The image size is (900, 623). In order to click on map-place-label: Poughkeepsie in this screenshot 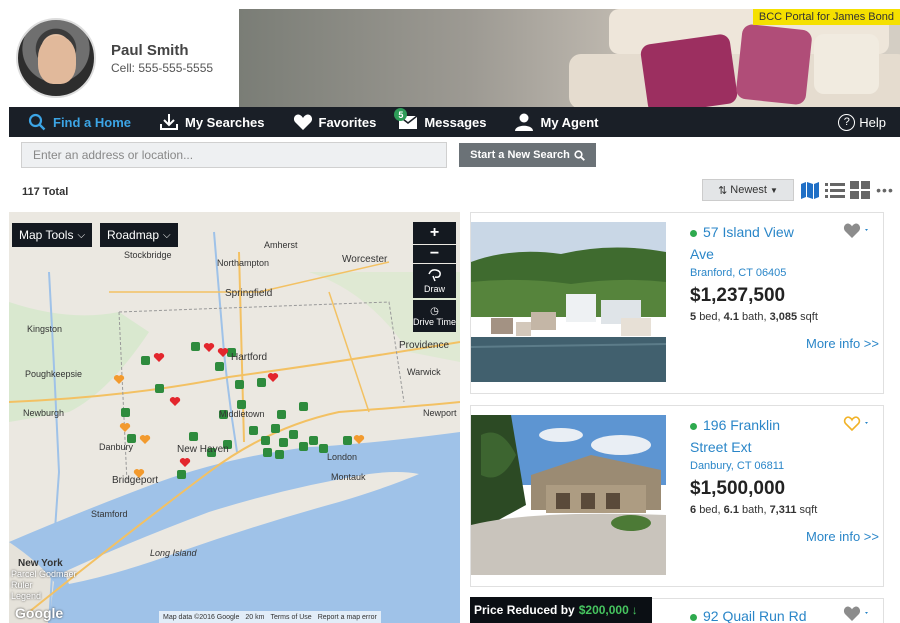, I will do `click(54, 374)`.